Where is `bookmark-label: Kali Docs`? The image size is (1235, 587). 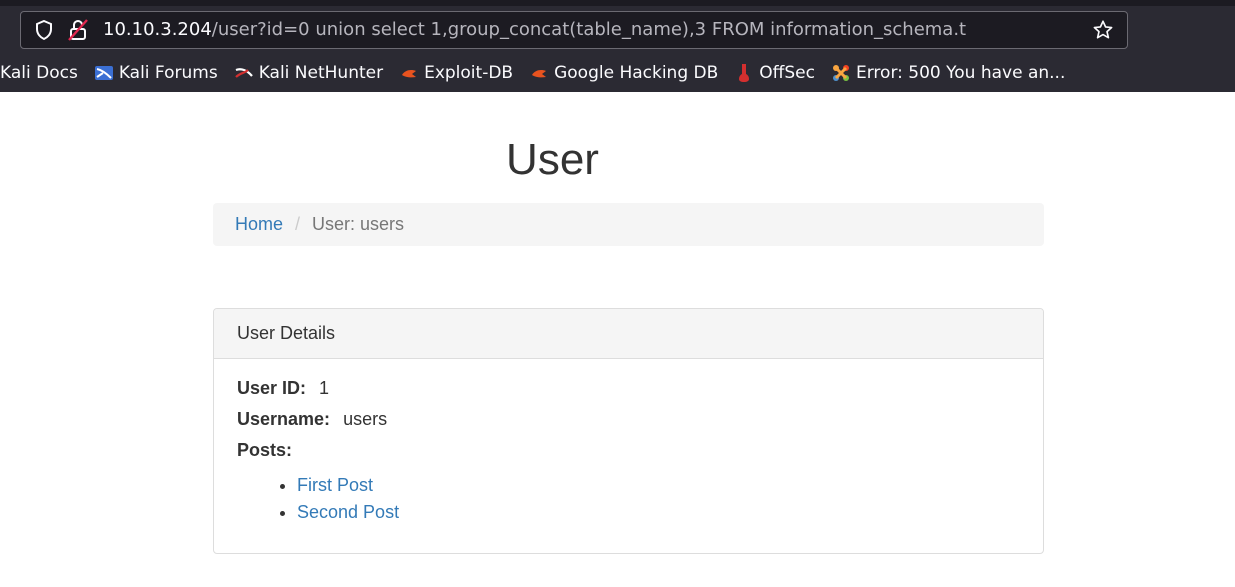
bookmark-label: Kali Docs is located at coordinates (39, 73).